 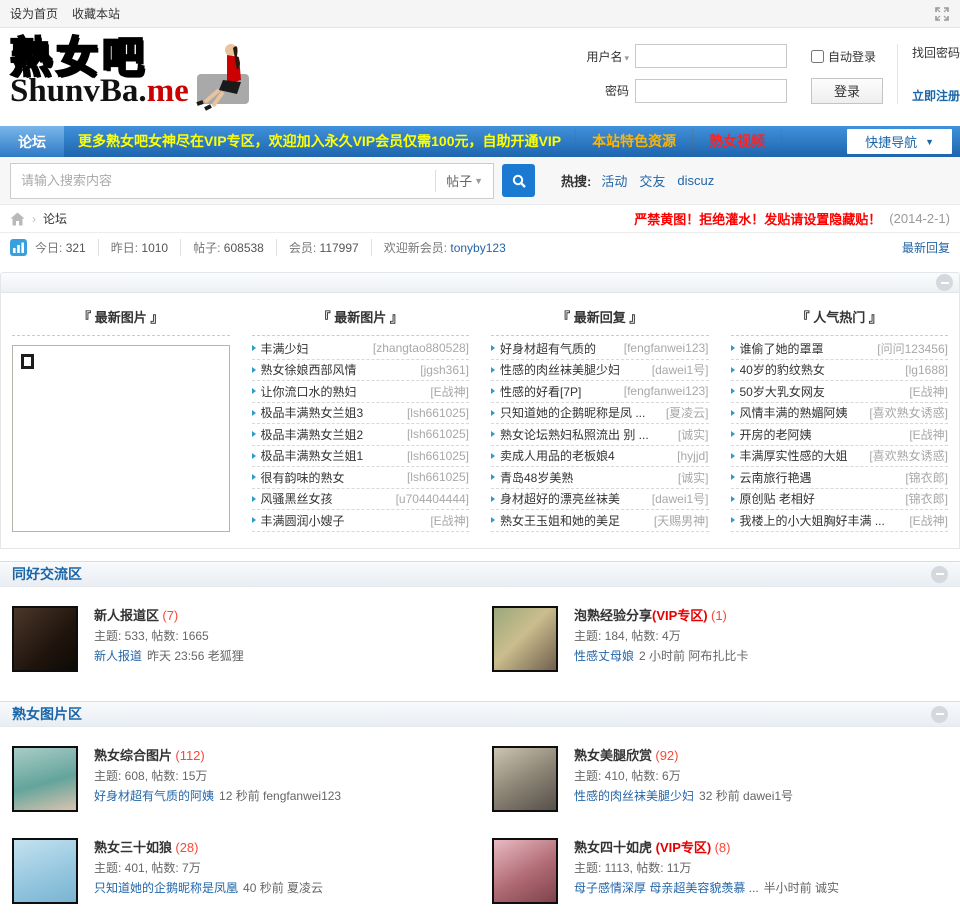 What do you see at coordinates (891, 142) in the screenshot?
I see `quick-nav-label: 快捷导航` at bounding box center [891, 142].